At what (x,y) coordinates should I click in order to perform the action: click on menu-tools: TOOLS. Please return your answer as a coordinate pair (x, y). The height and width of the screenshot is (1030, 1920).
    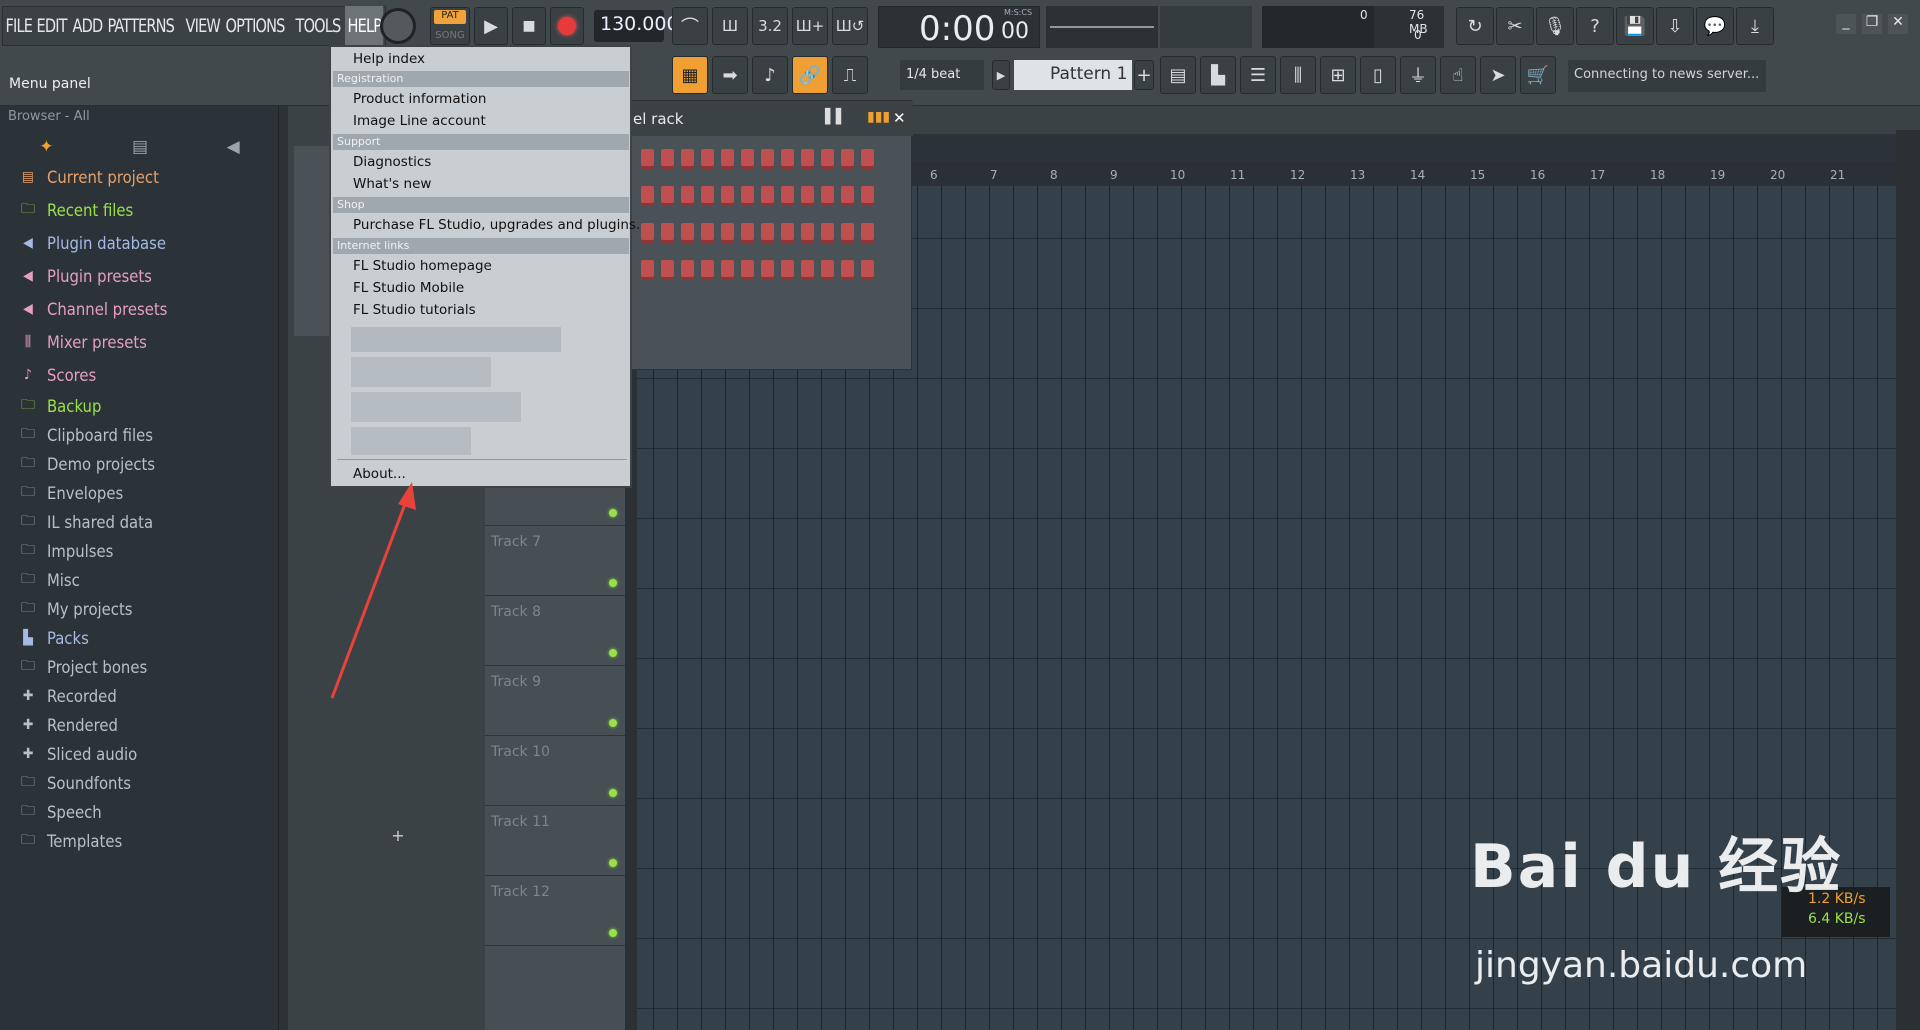
    Looking at the image, I should click on (318, 26).